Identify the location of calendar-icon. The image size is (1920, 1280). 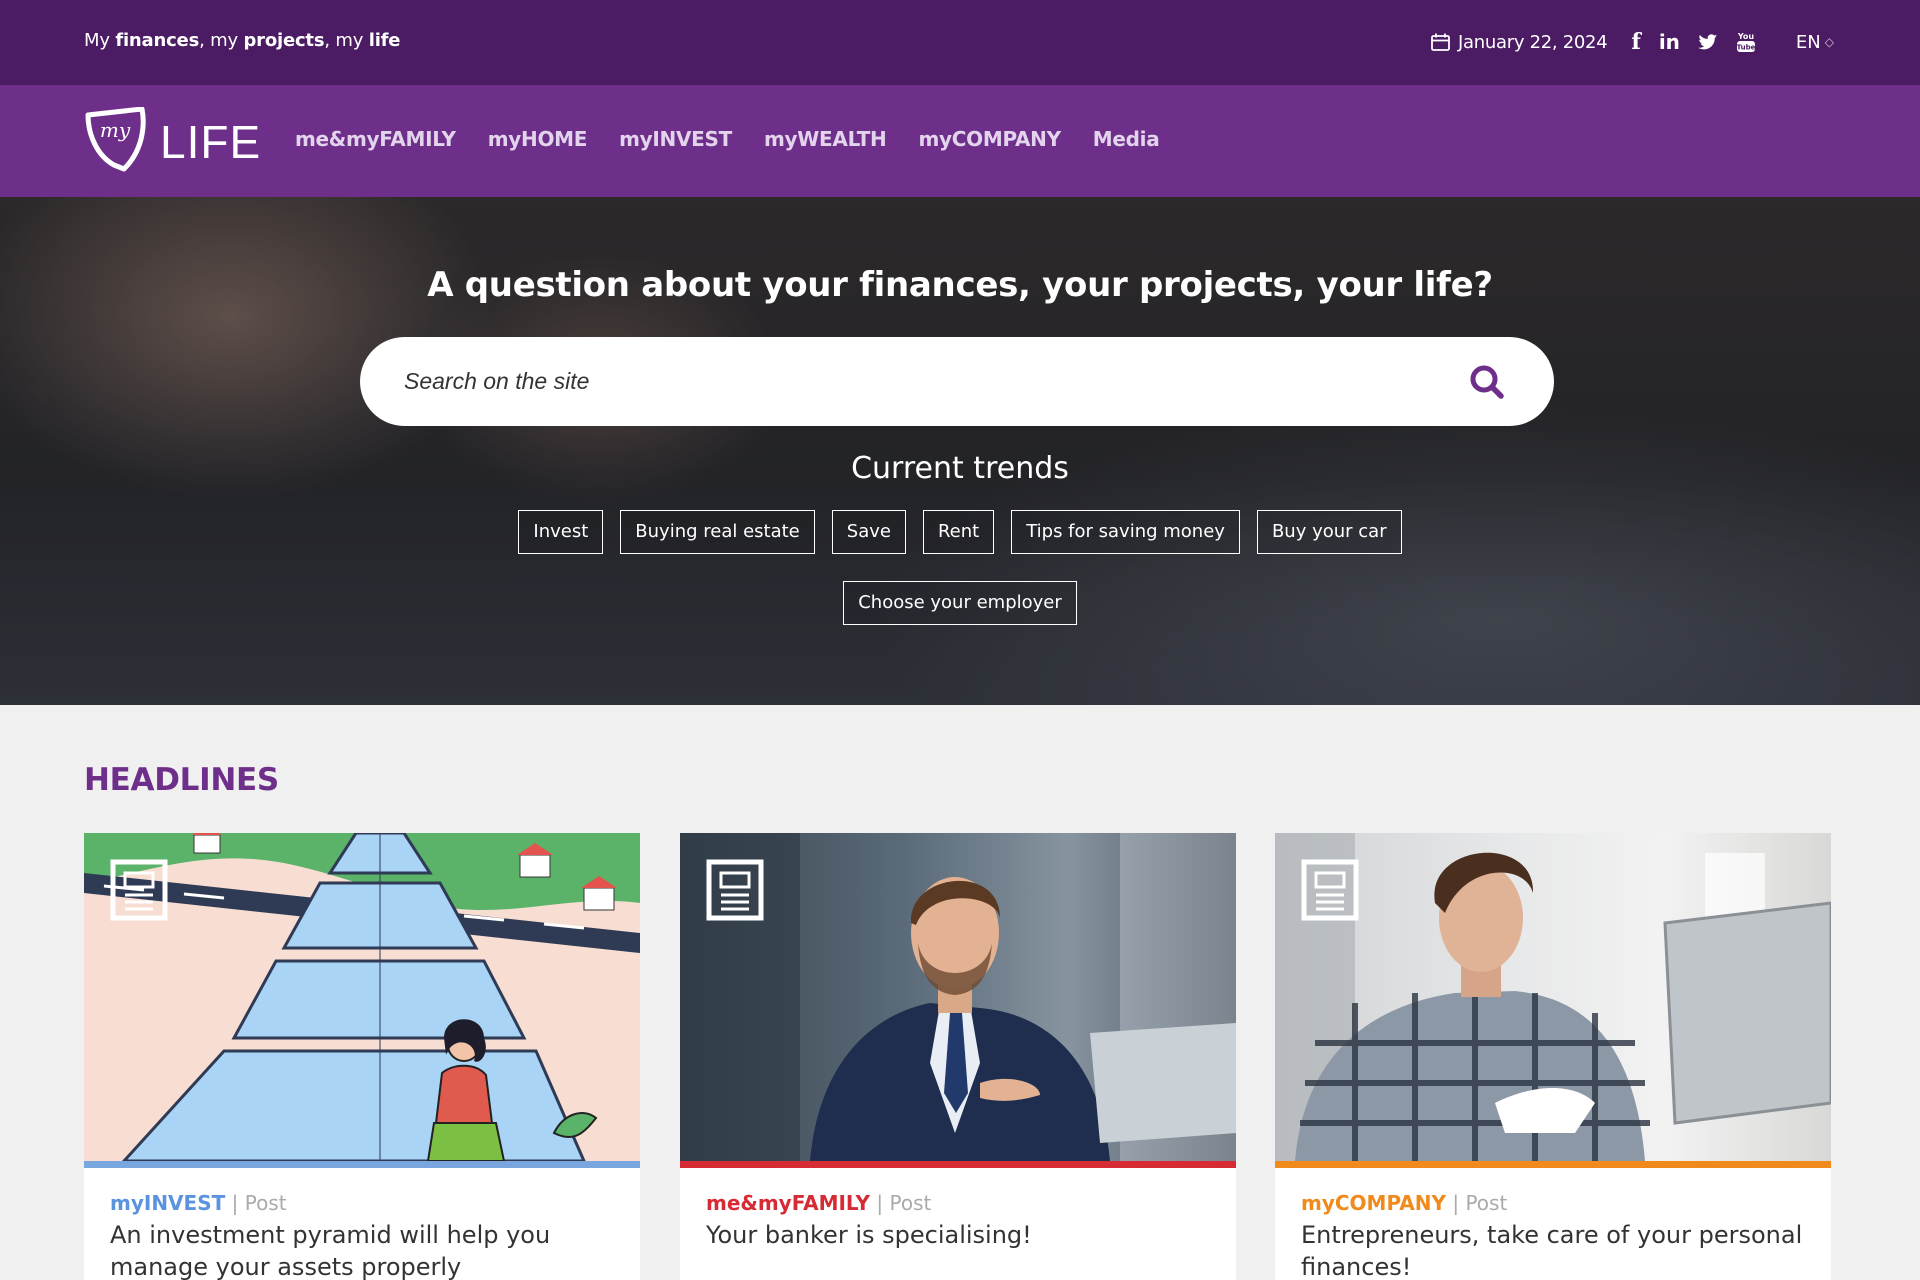
(1440, 42).